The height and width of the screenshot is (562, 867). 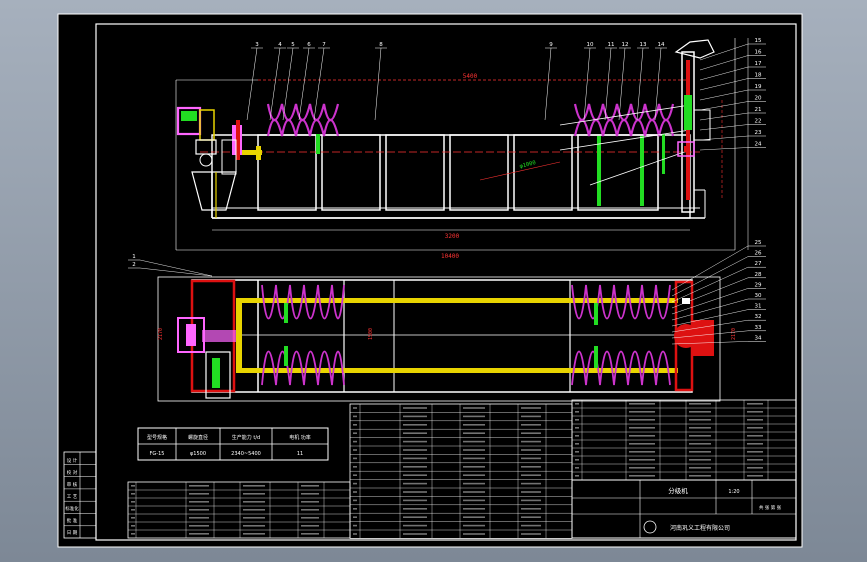 What do you see at coordinates (625, 45) in the screenshot?
I see `balloon-12: 12` at bounding box center [625, 45].